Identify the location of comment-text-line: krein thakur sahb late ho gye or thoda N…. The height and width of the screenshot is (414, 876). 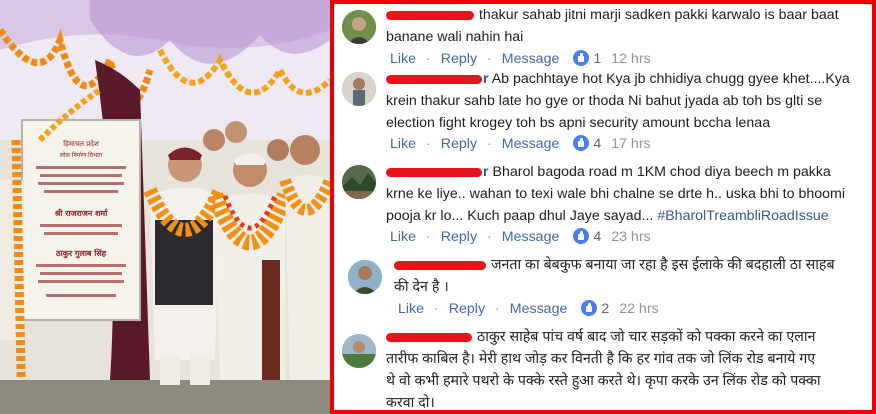
(604, 101).